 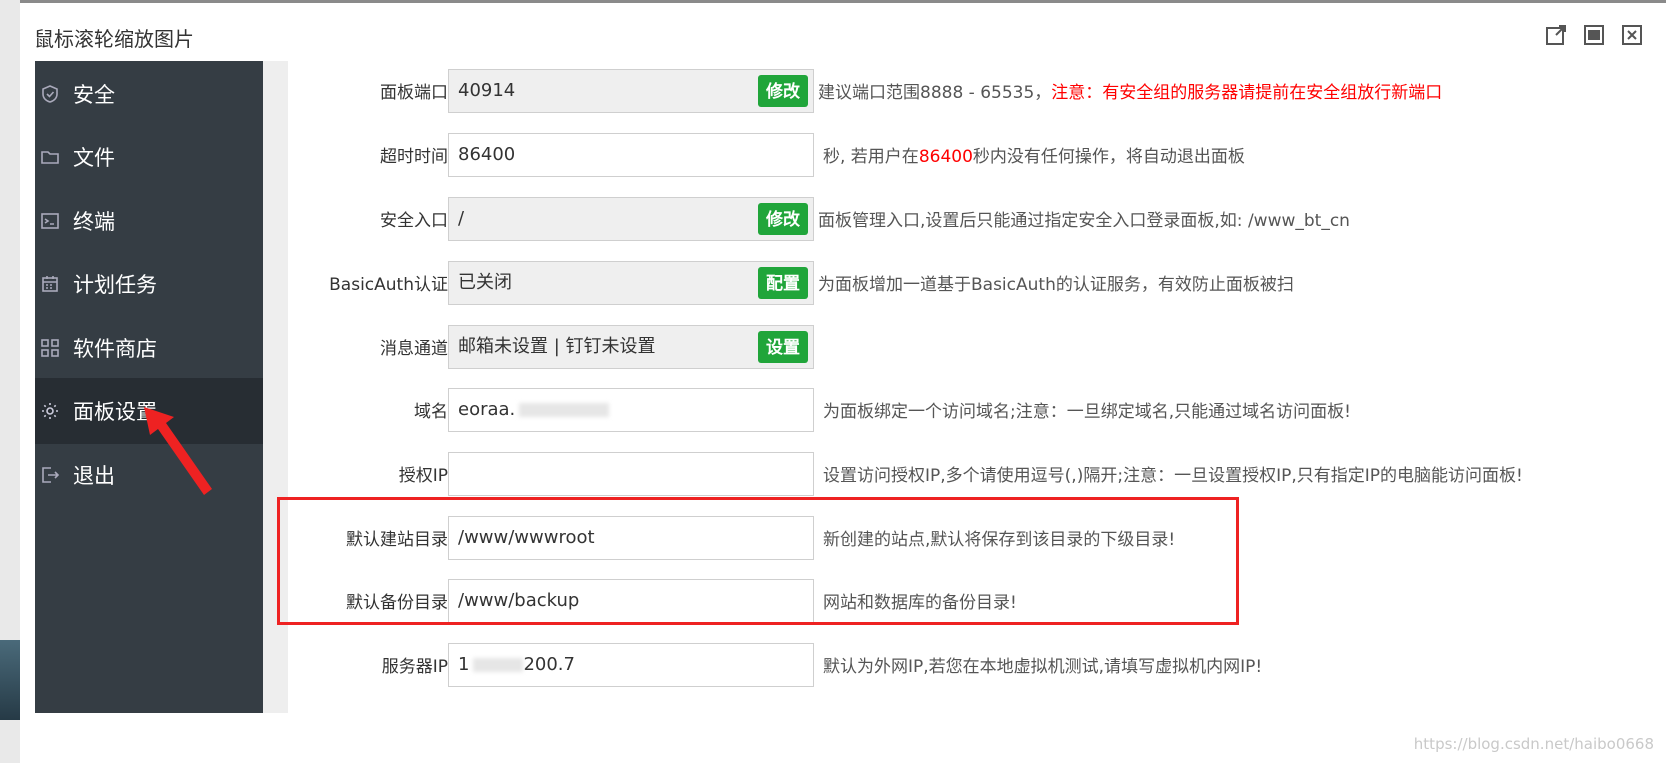 I want to click on external-link-icon, so click(x=1556, y=35).